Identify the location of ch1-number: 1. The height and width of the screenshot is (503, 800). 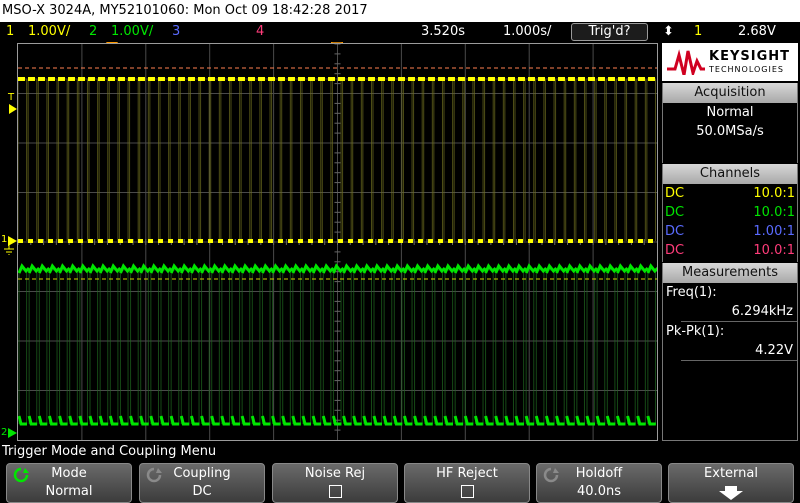
(10, 32).